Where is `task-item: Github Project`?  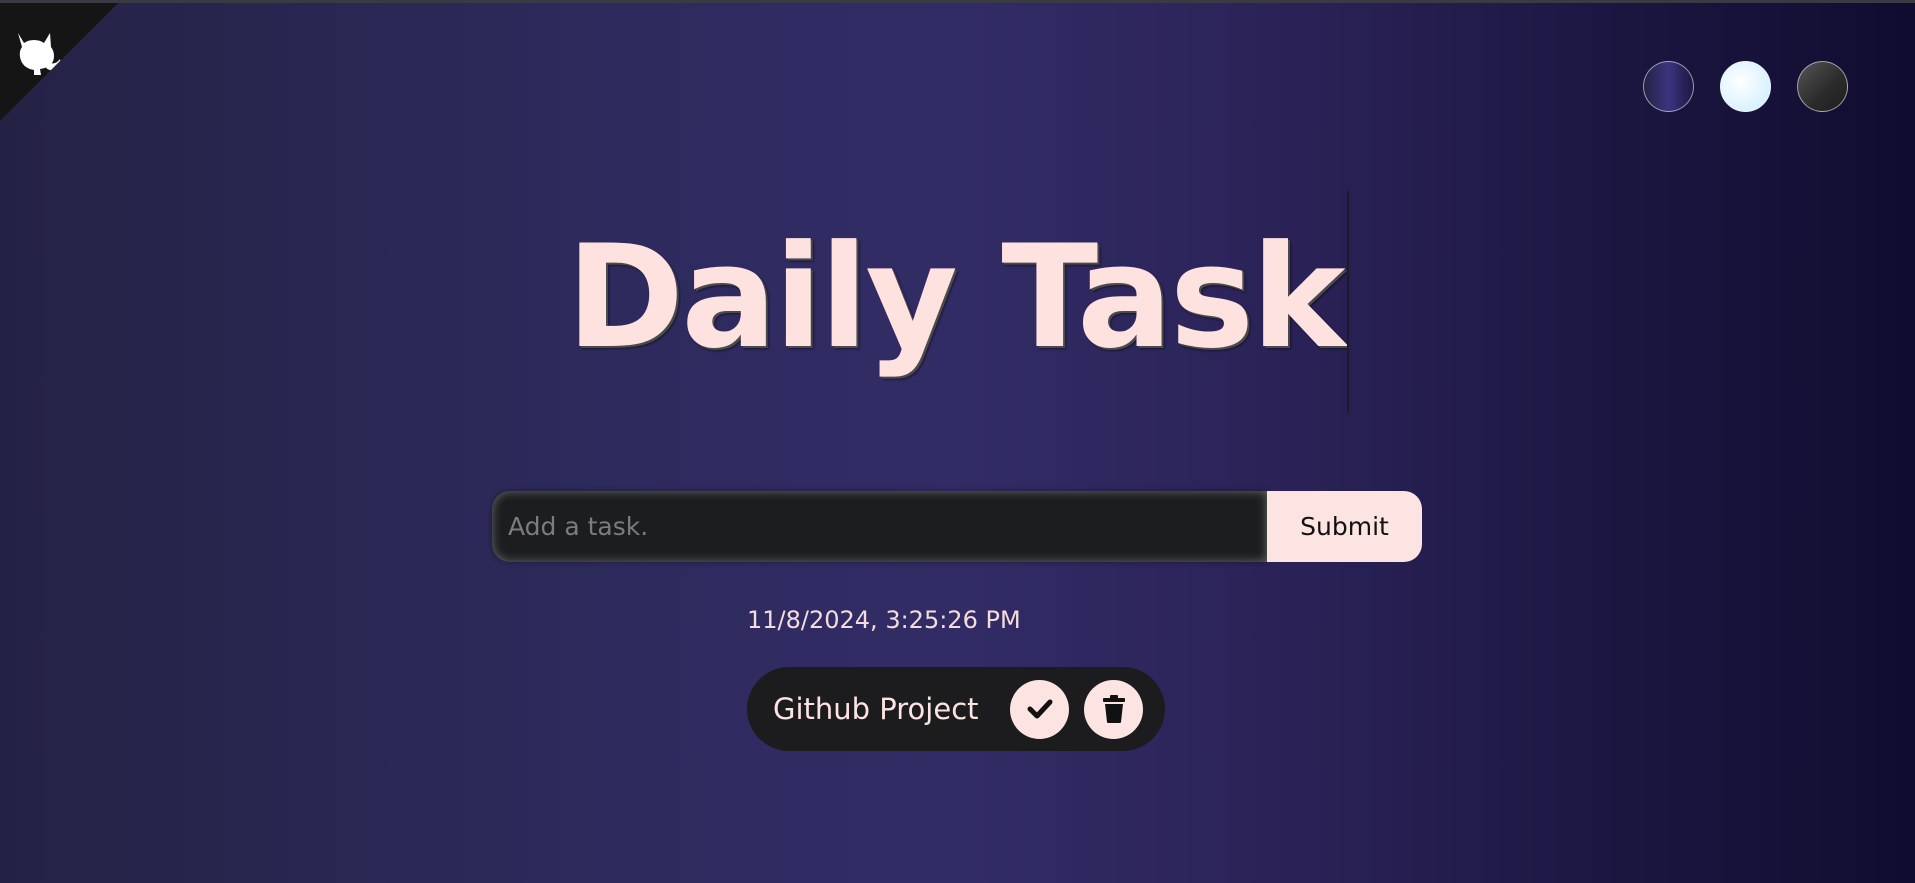 task-item: Github Project is located at coordinates (956, 709).